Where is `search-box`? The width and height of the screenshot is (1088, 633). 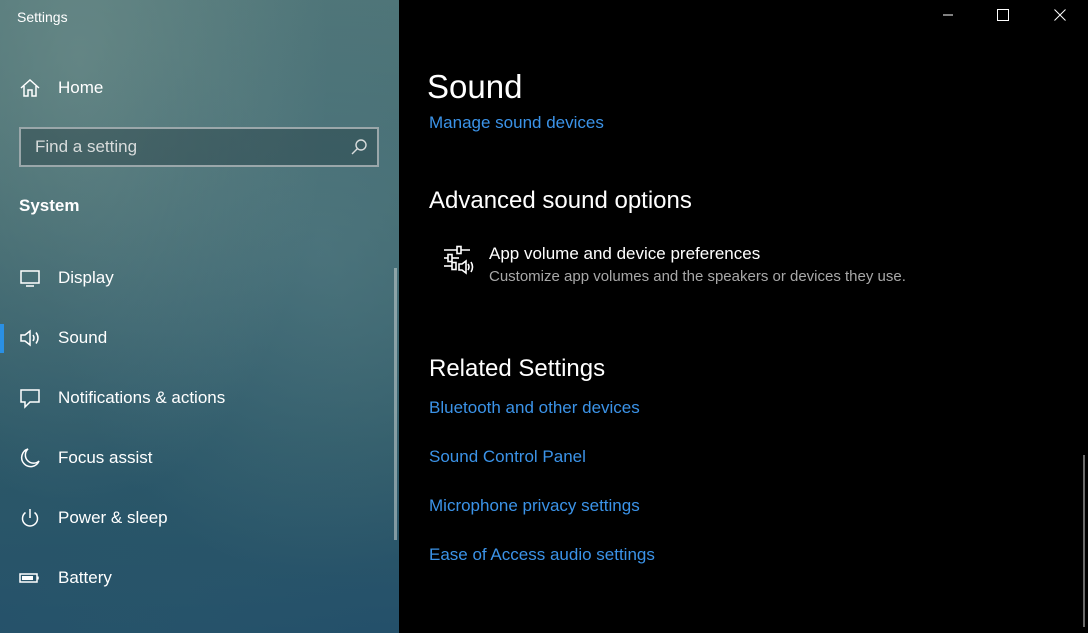 search-box is located at coordinates (199, 147).